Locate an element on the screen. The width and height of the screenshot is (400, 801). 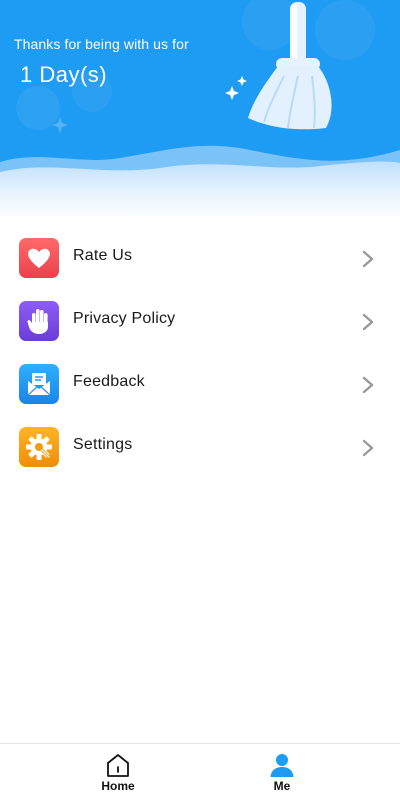
tab-home: Home is located at coordinates (118, 772).